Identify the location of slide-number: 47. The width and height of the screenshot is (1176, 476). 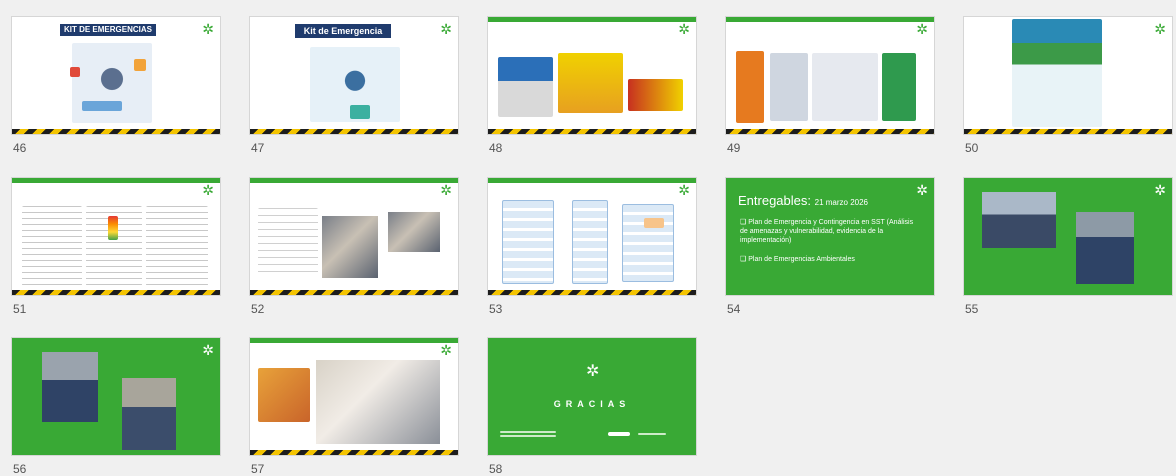
(258, 148).